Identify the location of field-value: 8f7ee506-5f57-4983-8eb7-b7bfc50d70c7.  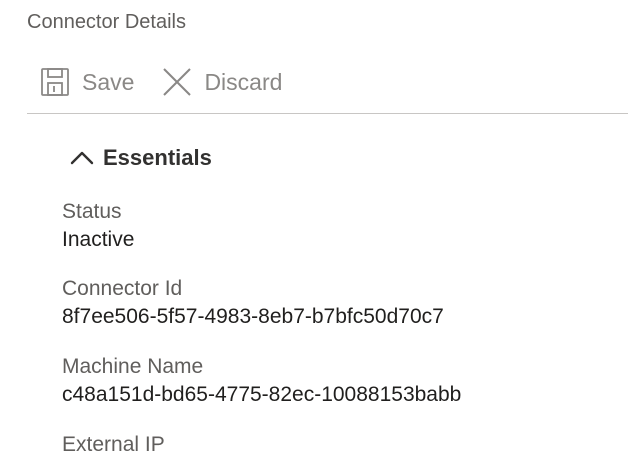
(253, 316).